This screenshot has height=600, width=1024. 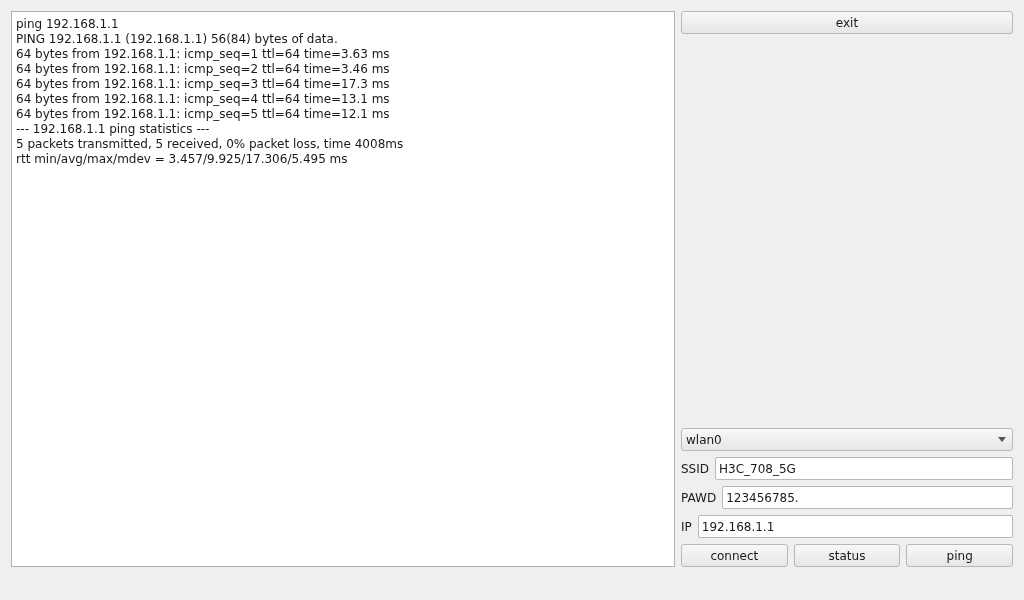 What do you see at coordinates (210, 144) in the screenshot?
I see `log-line: 5 packets transmitted, 5 received, 0% packet loss, time 4008ms` at bounding box center [210, 144].